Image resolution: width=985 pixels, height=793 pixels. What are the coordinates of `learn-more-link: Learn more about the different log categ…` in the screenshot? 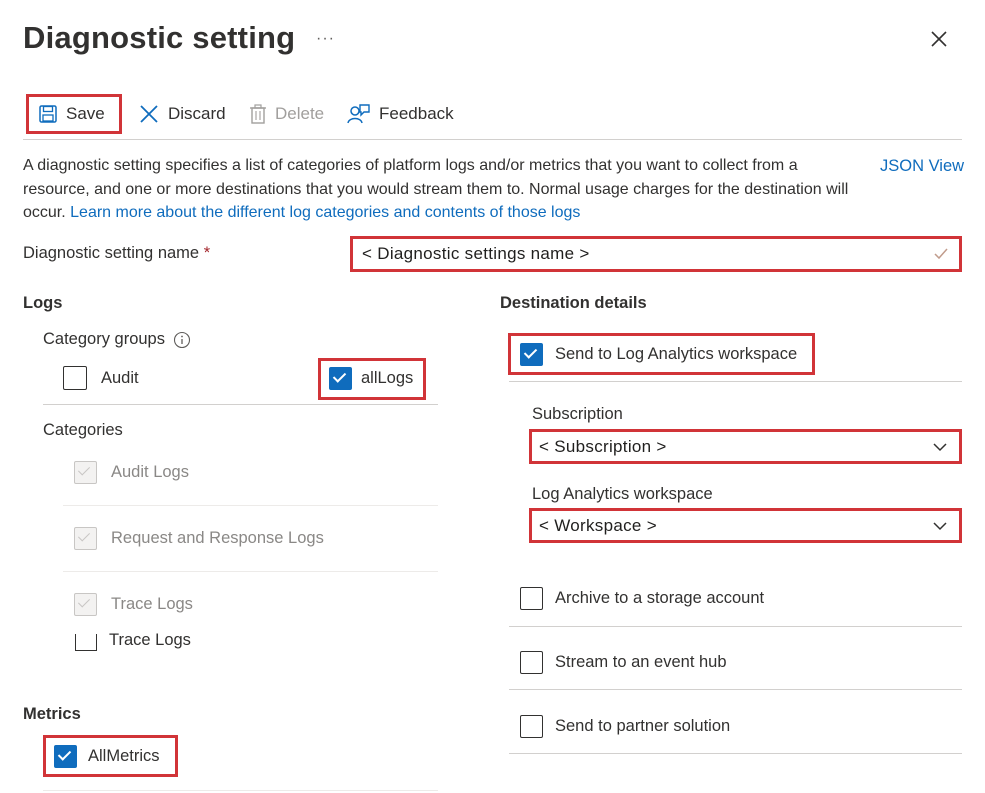 It's located at (325, 212).